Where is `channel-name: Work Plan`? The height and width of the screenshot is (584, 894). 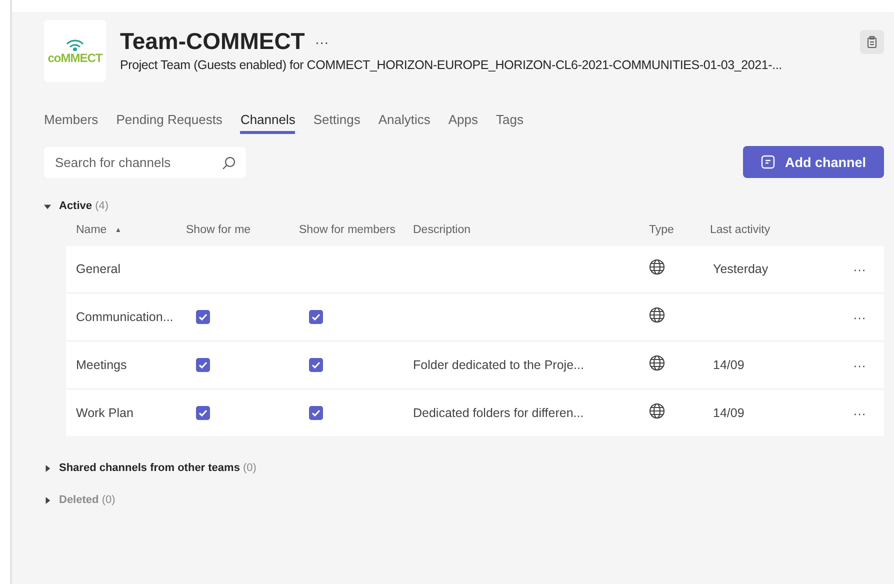 channel-name: Work Plan is located at coordinates (104, 413).